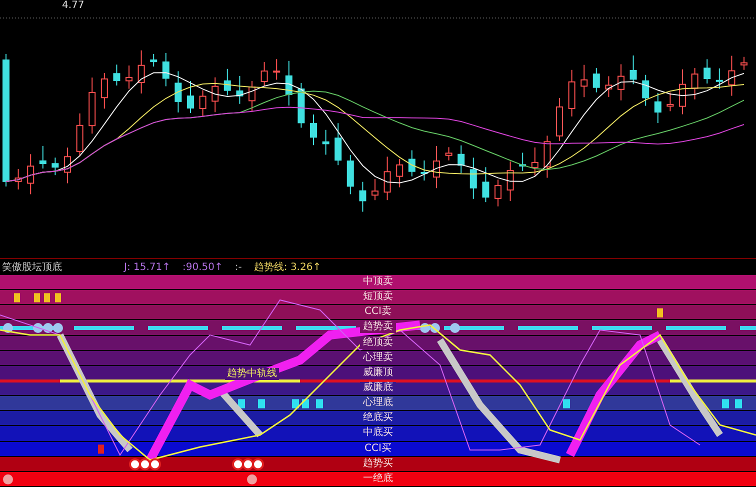 This screenshot has height=487, width=756. I want to click on indicator-reading: J: 15.71↑, so click(147, 267).